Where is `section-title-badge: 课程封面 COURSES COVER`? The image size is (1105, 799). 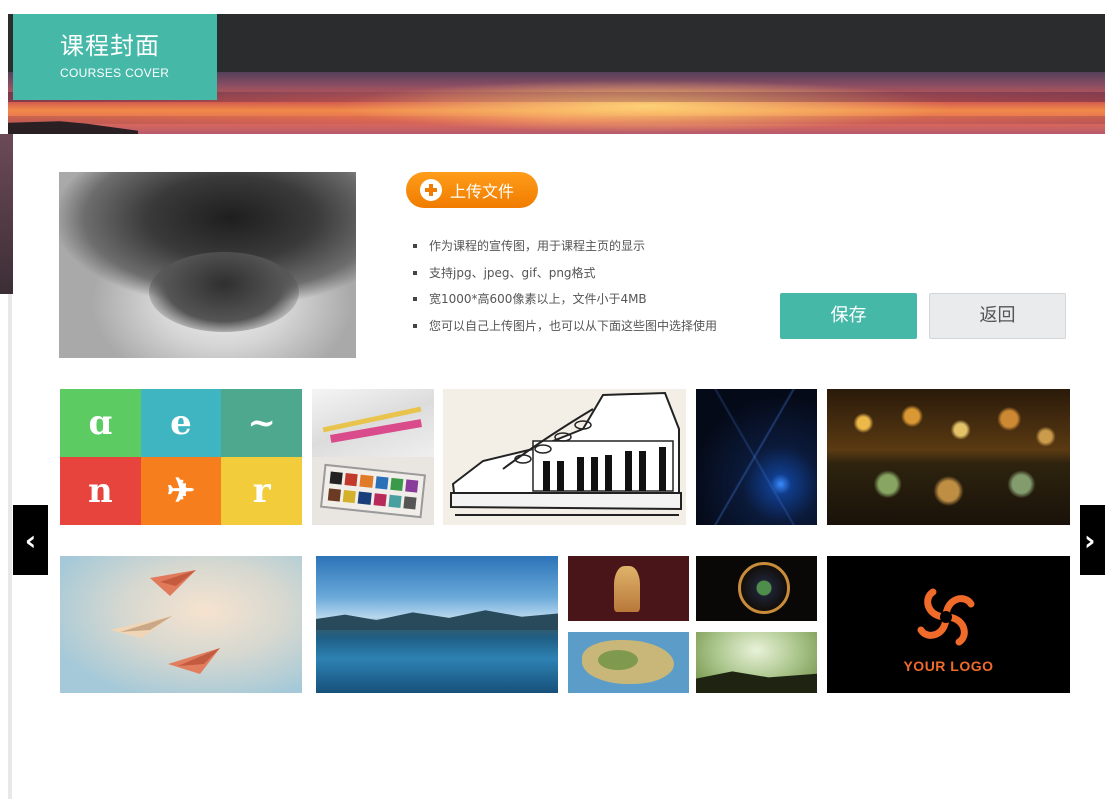 section-title-badge: 课程封面 COURSES COVER is located at coordinates (115, 57).